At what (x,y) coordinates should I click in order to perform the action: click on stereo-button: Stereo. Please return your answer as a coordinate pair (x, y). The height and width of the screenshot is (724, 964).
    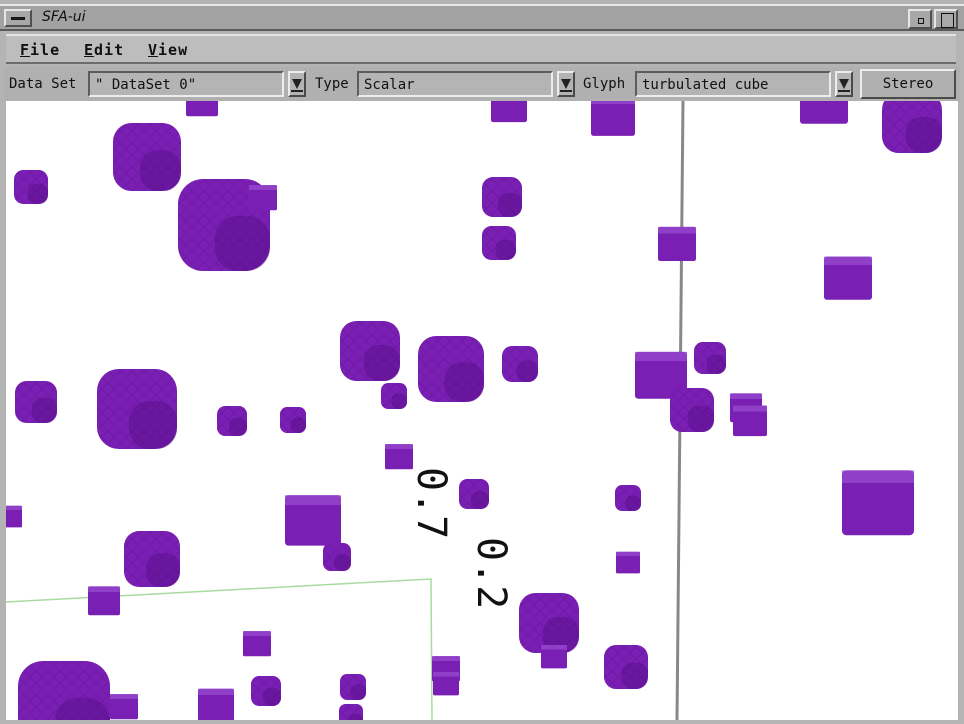
    Looking at the image, I should click on (908, 84).